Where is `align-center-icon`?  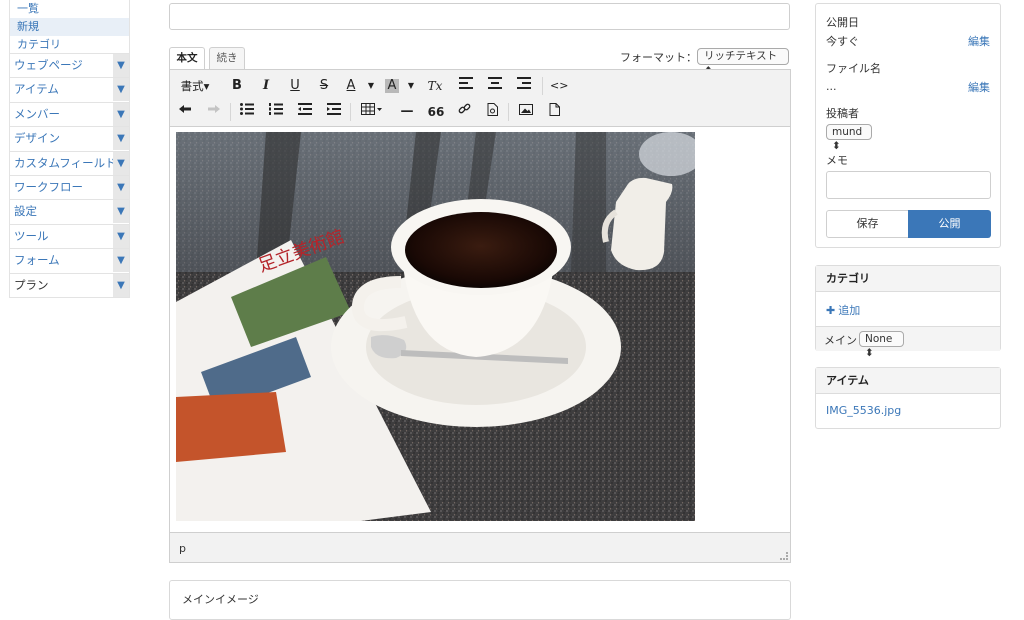
align-center-icon is located at coordinates (495, 86).